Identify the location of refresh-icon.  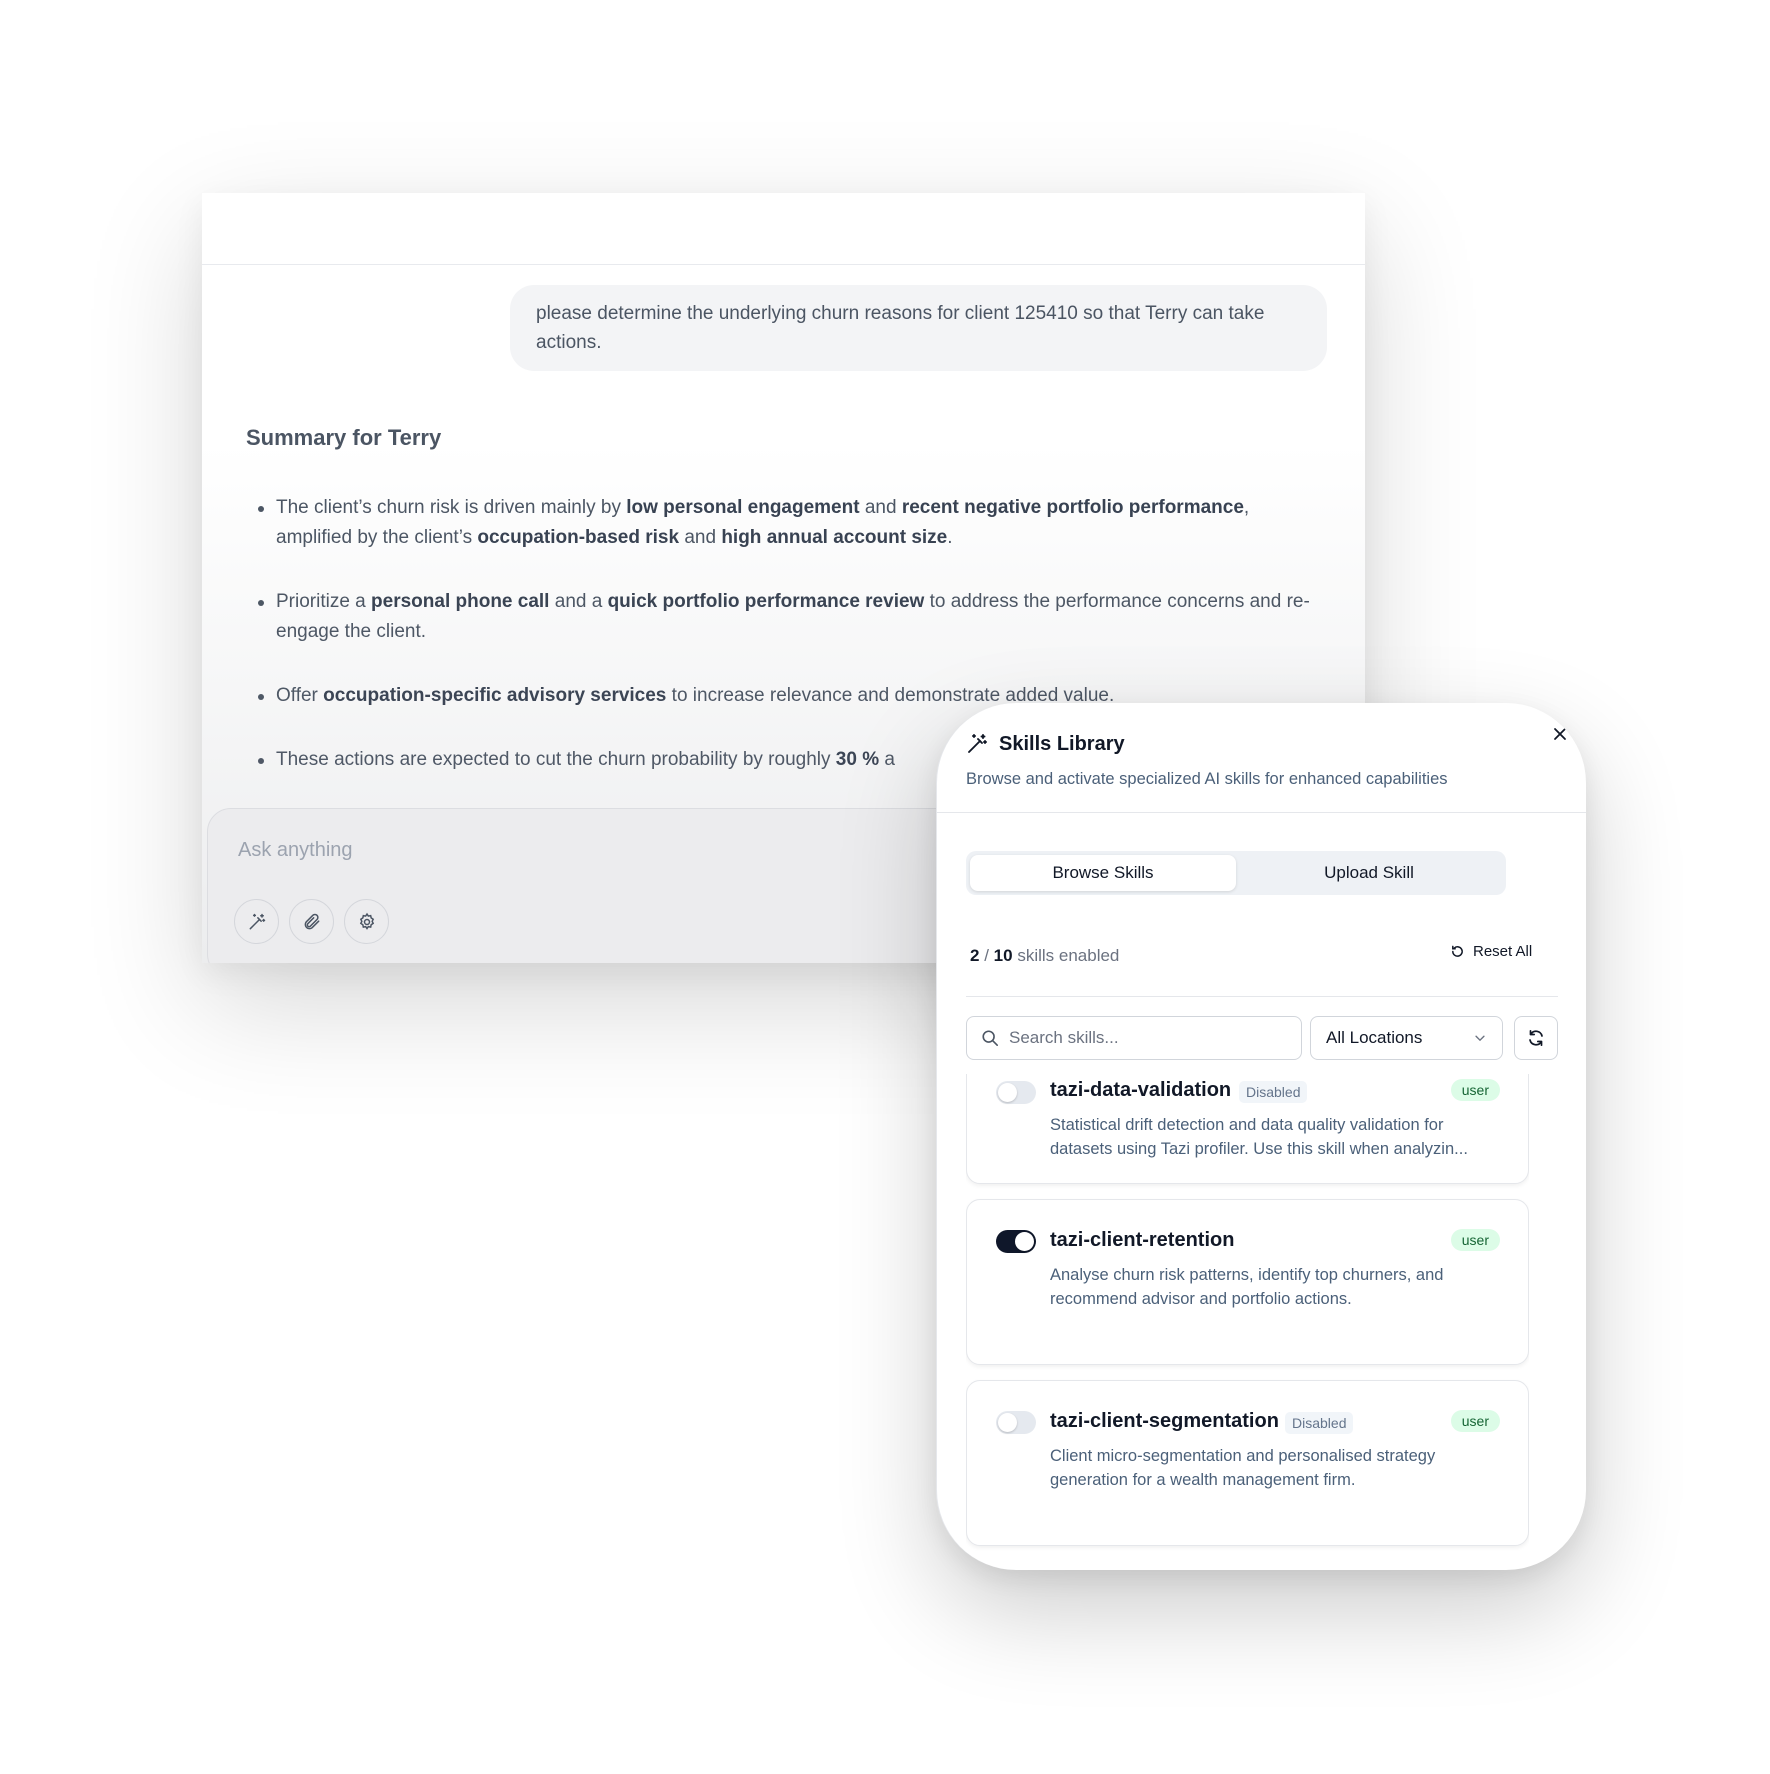
(1536, 1038).